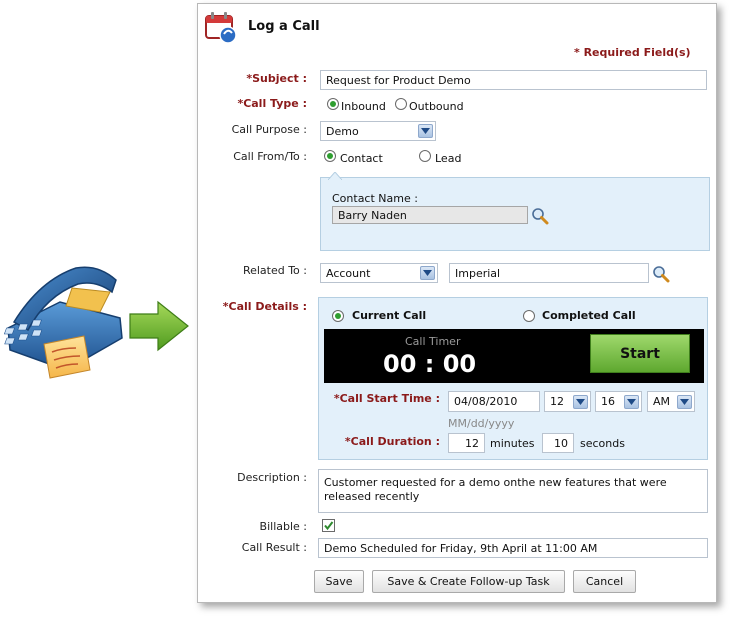  Describe the element at coordinates (604, 581) in the screenshot. I see `cancel-button: Cancel` at that location.